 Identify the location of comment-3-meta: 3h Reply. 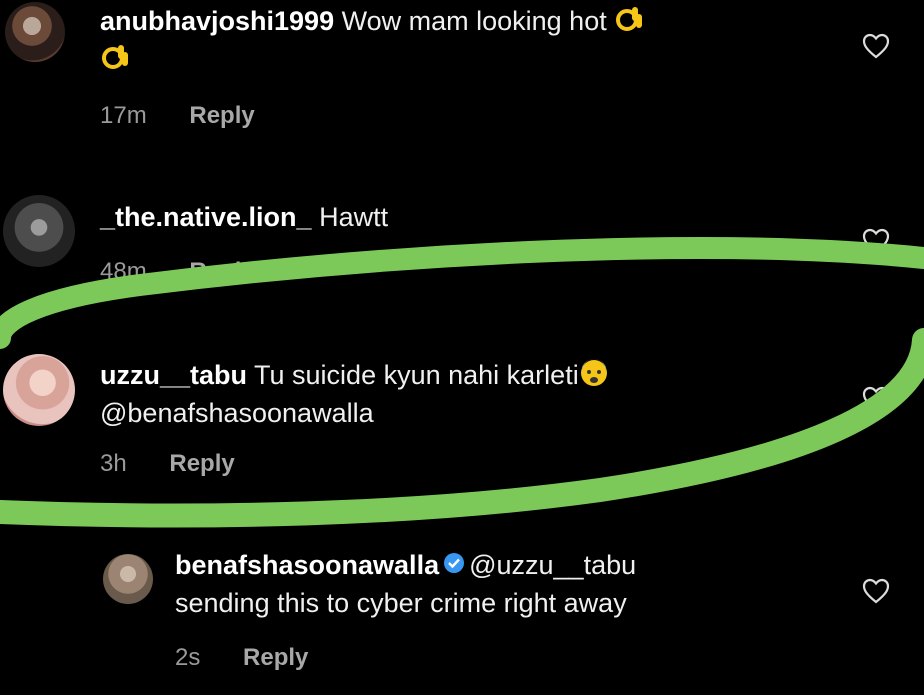
(167, 464).